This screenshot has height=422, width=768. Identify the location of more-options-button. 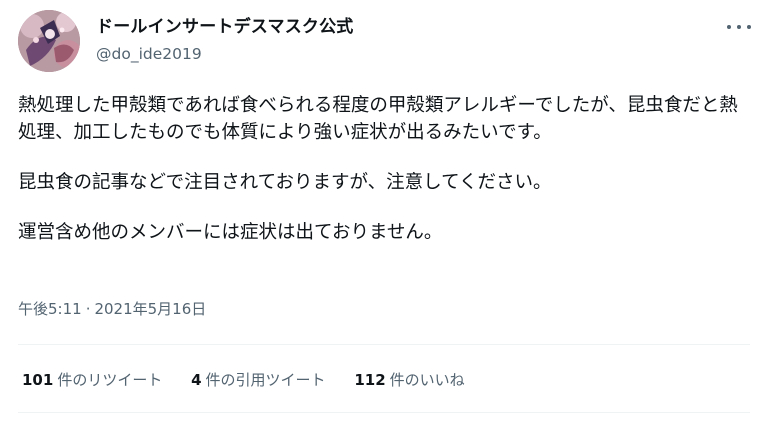
(739, 27).